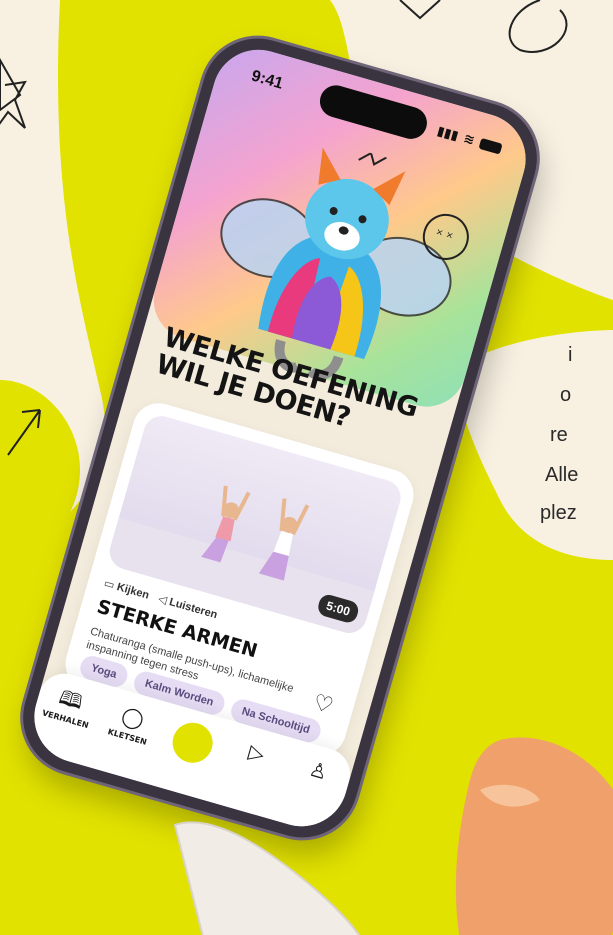 The width and height of the screenshot is (613, 935). Describe the element at coordinates (65, 719) in the screenshot. I see `tab-verhalen-label: VERHALEN` at that location.